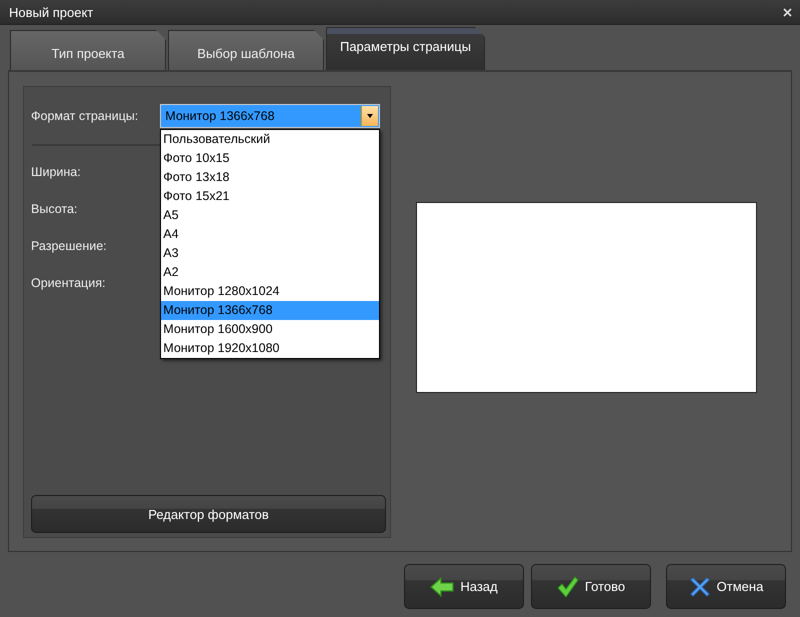 The height and width of the screenshot is (617, 800). What do you see at coordinates (270, 215) in the screenshot?
I see `dropdown-option: A5` at bounding box center [270, 215].